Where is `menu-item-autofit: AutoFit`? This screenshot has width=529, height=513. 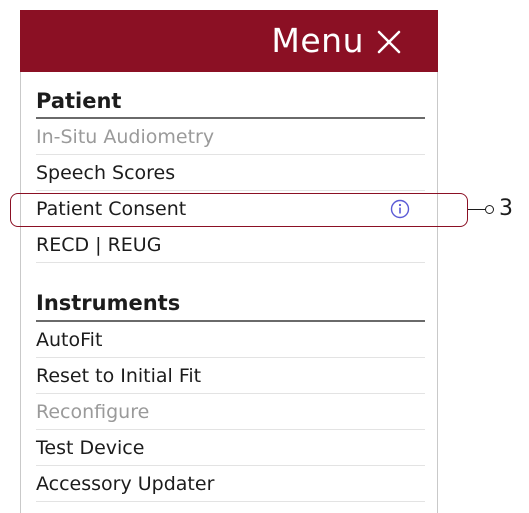
menu-item-autofit: AutoFit is located at coordinates (230, 340).